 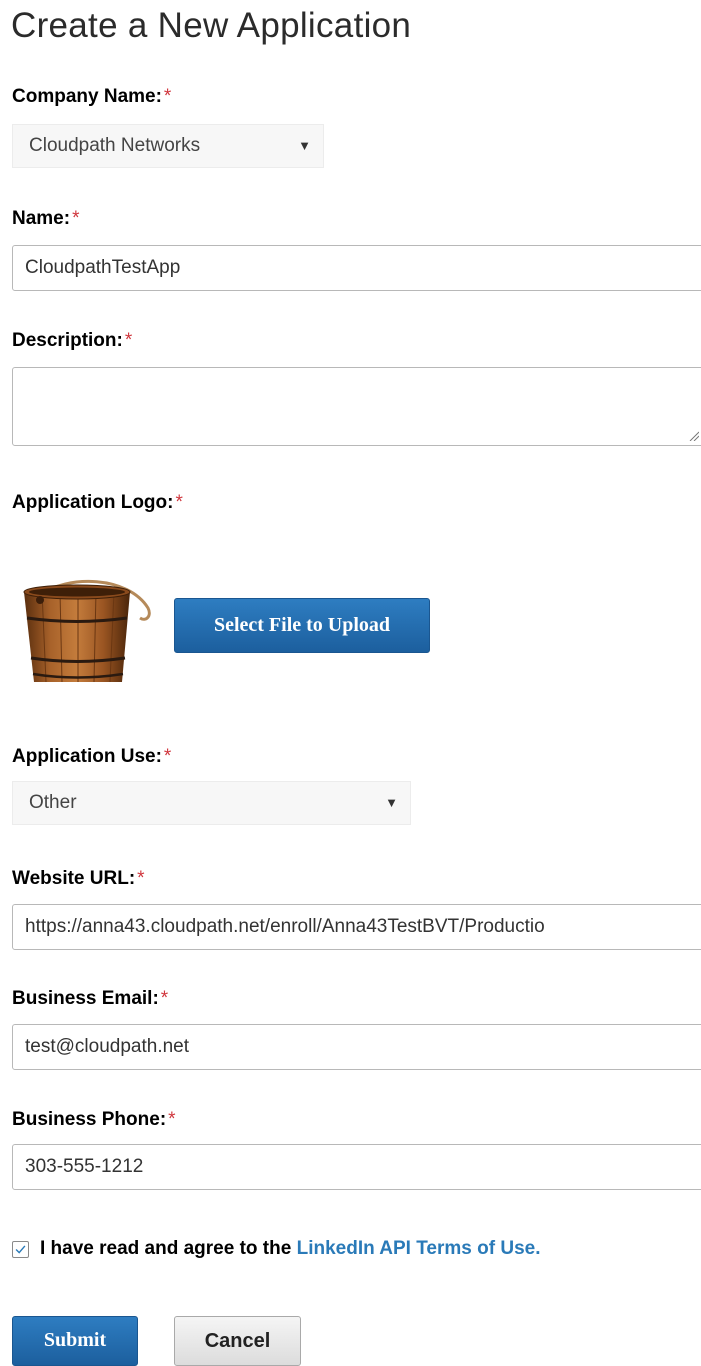 I want to click on submit-button: Submit, so click(x=75, y=1341).